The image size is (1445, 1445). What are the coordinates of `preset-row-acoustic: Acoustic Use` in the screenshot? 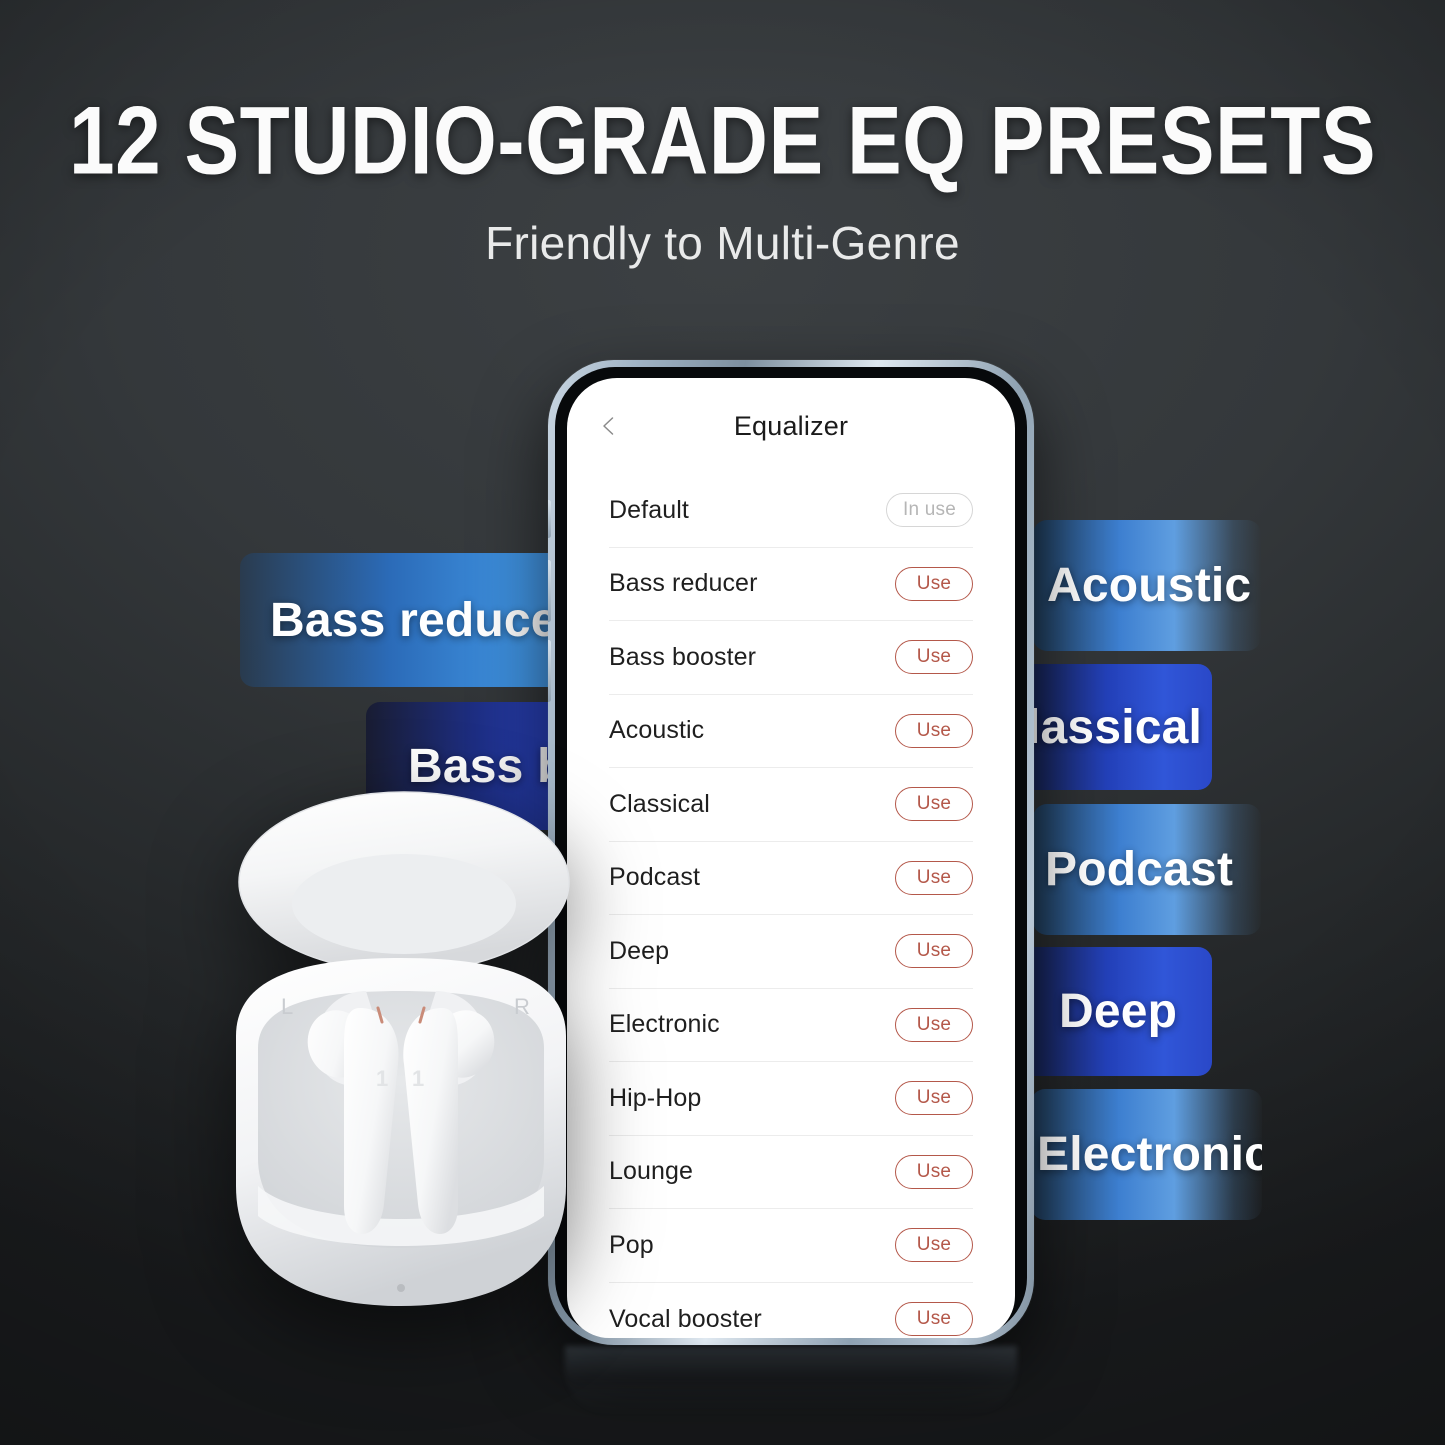 It's located at (791, 731).